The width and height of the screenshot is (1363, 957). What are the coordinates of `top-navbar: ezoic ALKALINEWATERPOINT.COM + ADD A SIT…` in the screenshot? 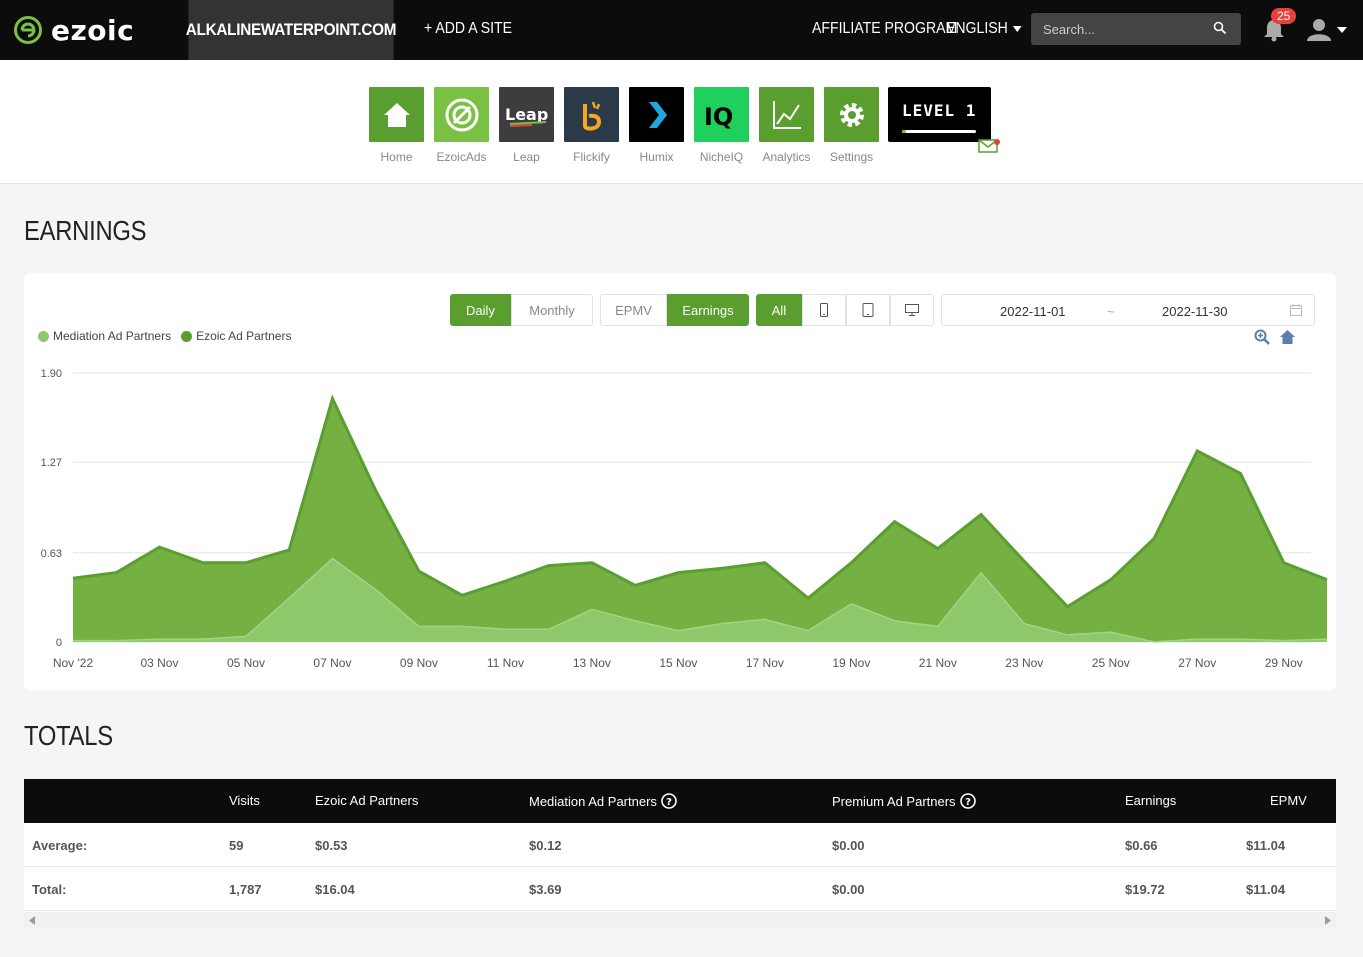 It's located at (681, 30).